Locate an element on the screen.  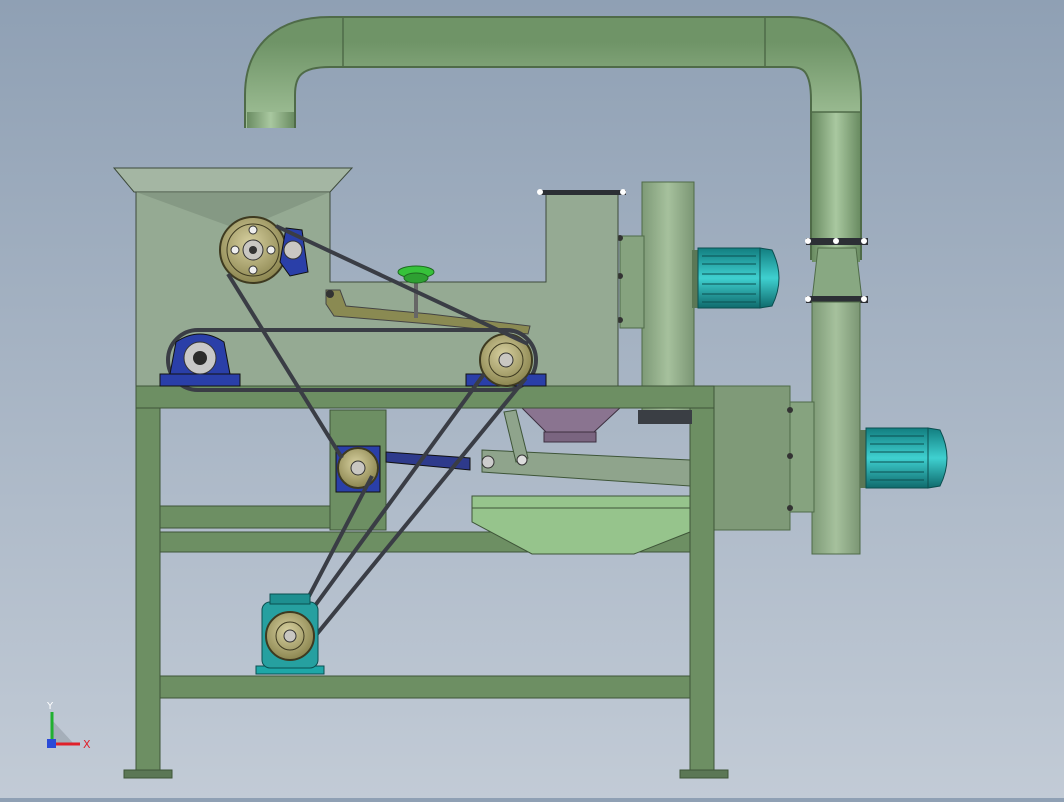
hopper-outlet is located at coordinates (571, 424).